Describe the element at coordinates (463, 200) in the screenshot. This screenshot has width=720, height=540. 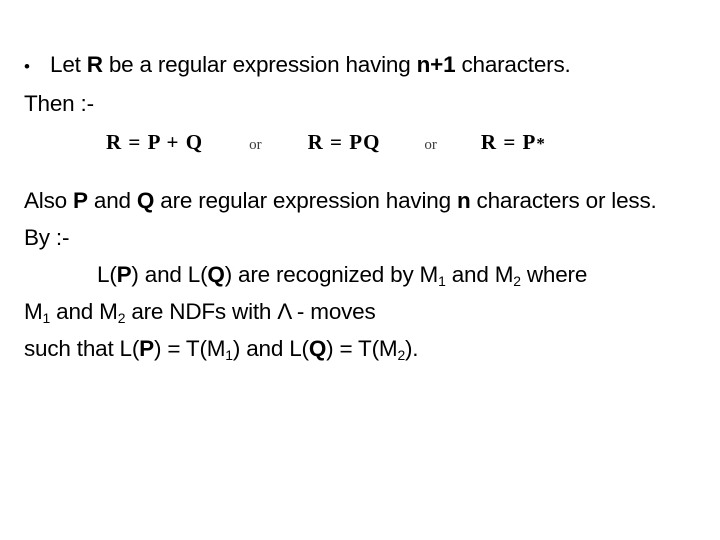
I see `symbol-n: n` at that location.